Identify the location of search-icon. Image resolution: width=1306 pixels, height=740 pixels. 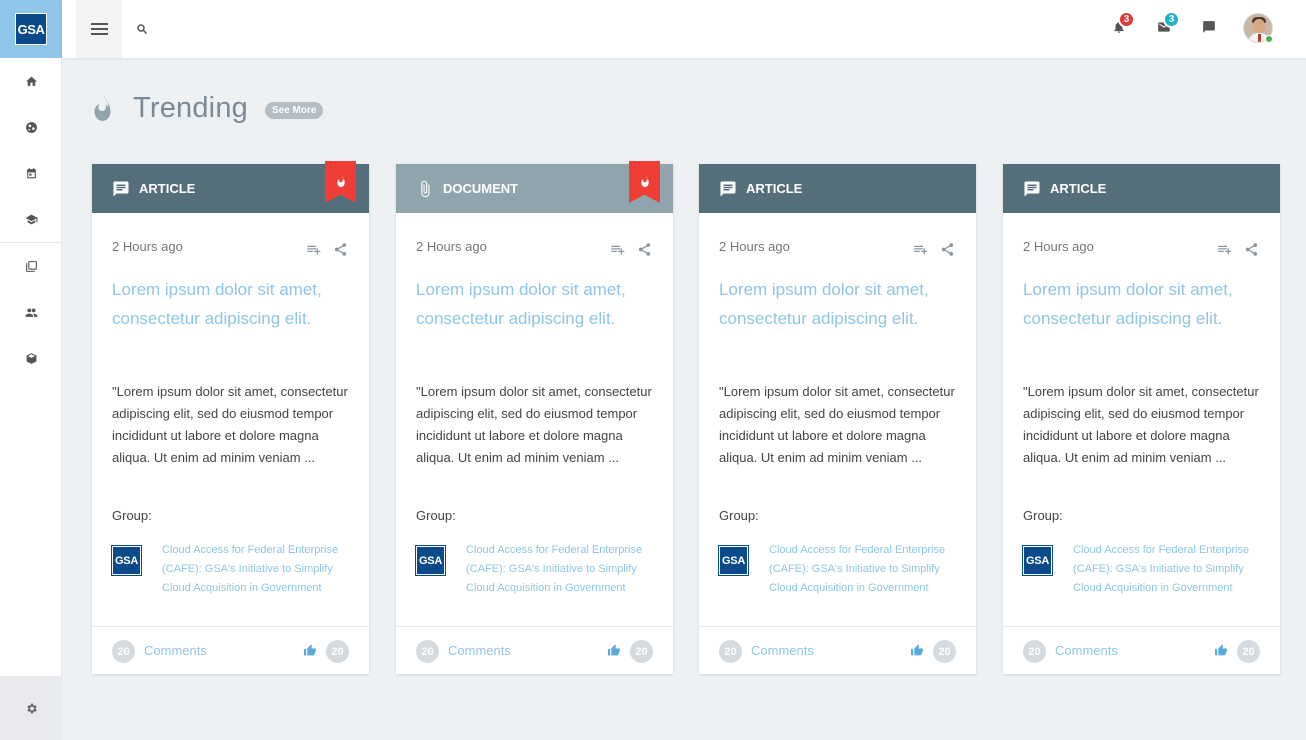
(142, 29).